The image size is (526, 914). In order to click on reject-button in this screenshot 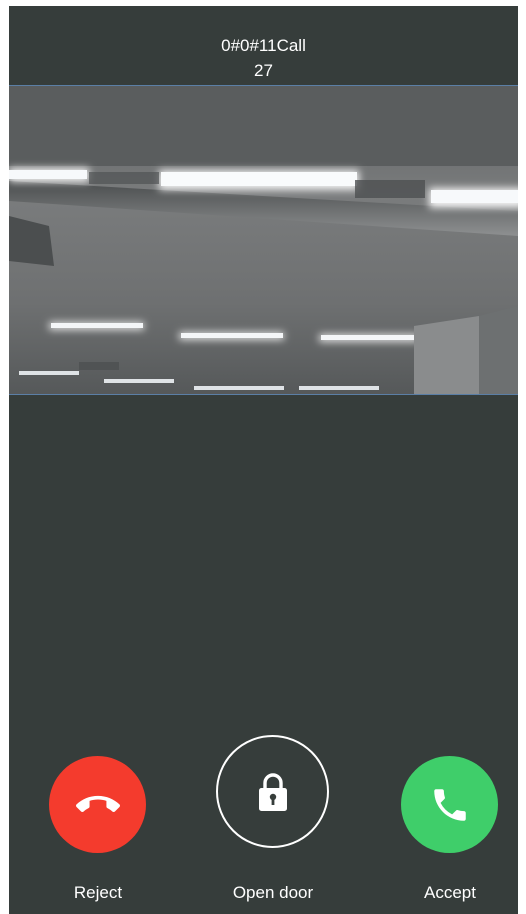, I will do `click(97, 804)`.